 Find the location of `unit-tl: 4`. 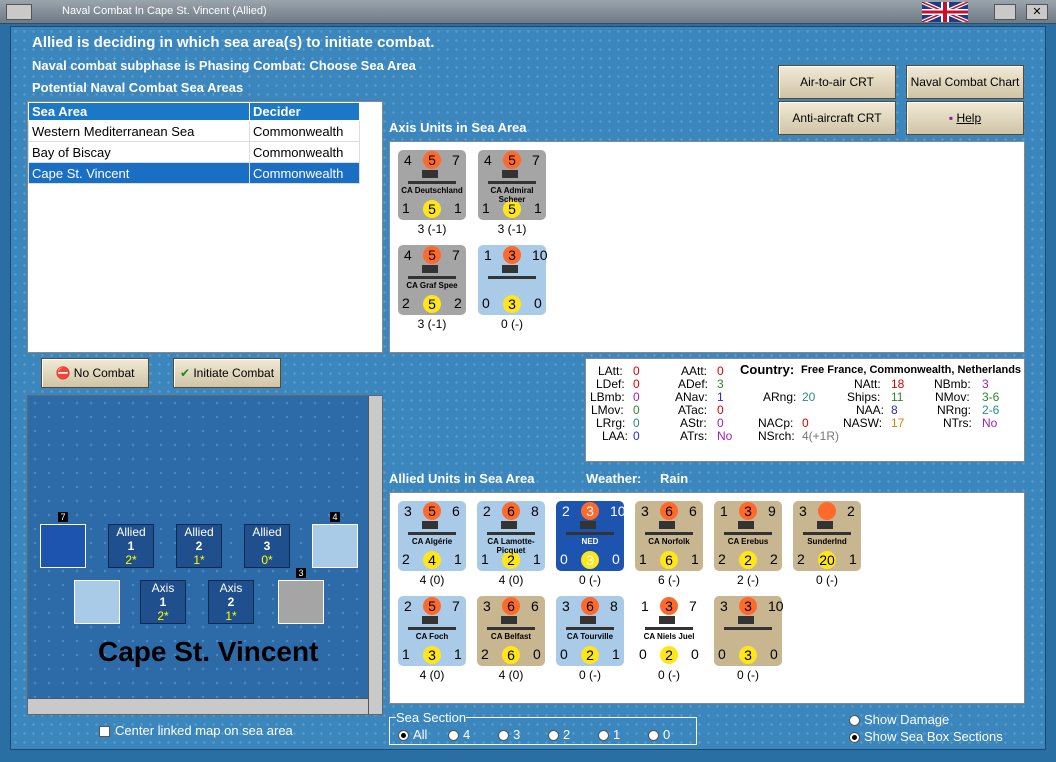

unit-tl: 4 is located at coordinates (408, 255).